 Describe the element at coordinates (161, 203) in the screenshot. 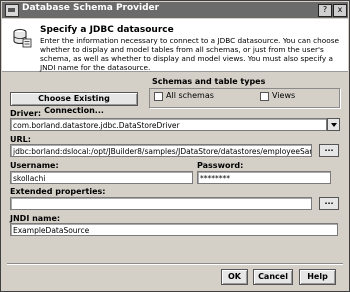

I see `extended-properties-input` at that location.